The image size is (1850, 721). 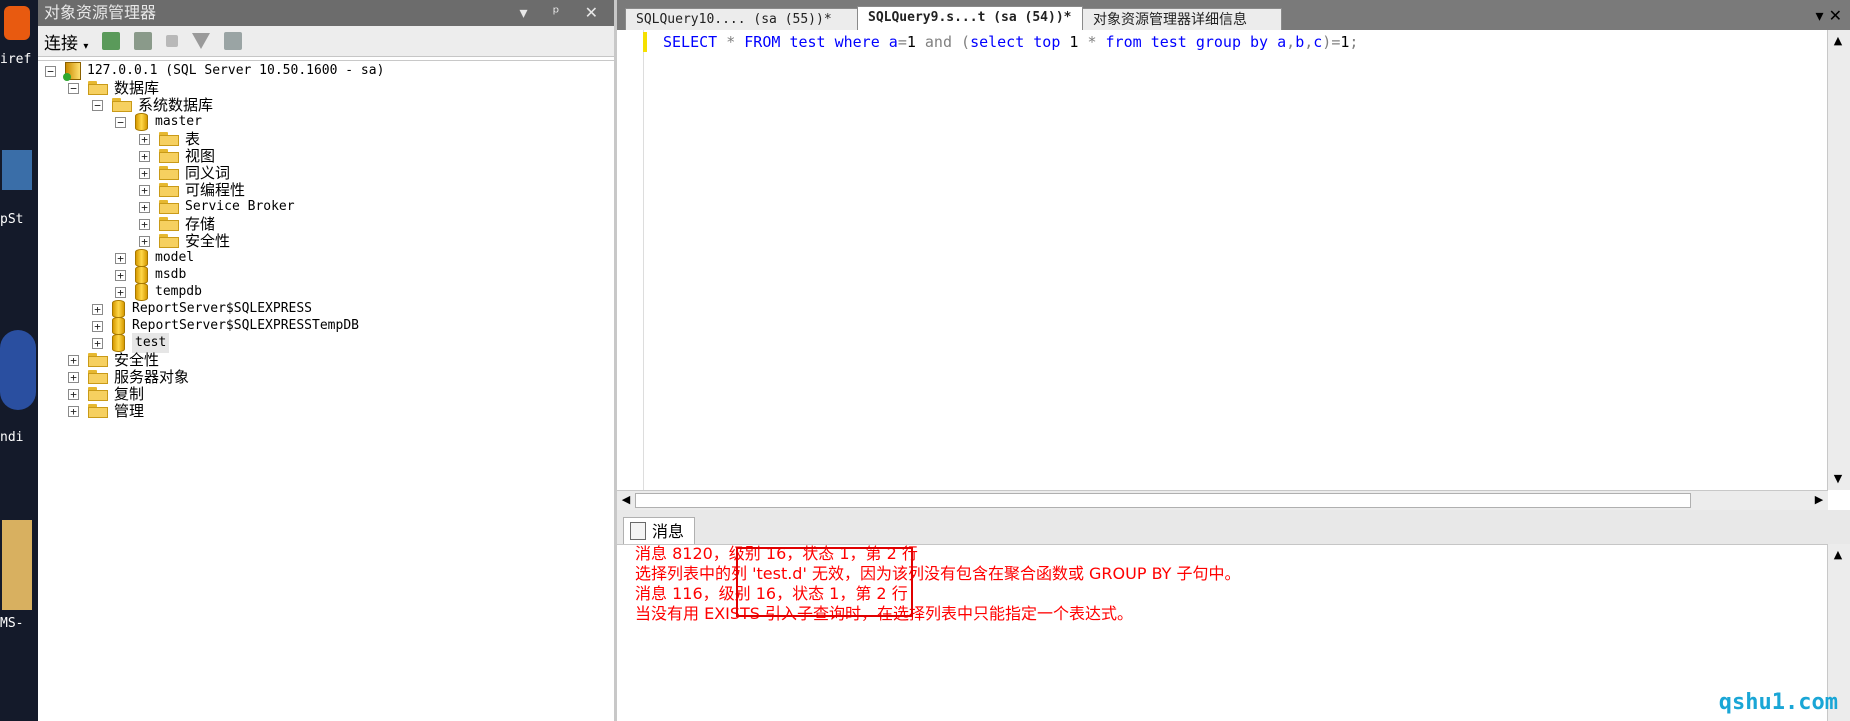 I want to click on tree-node-management: + 管理, so click(x=106, y=411).